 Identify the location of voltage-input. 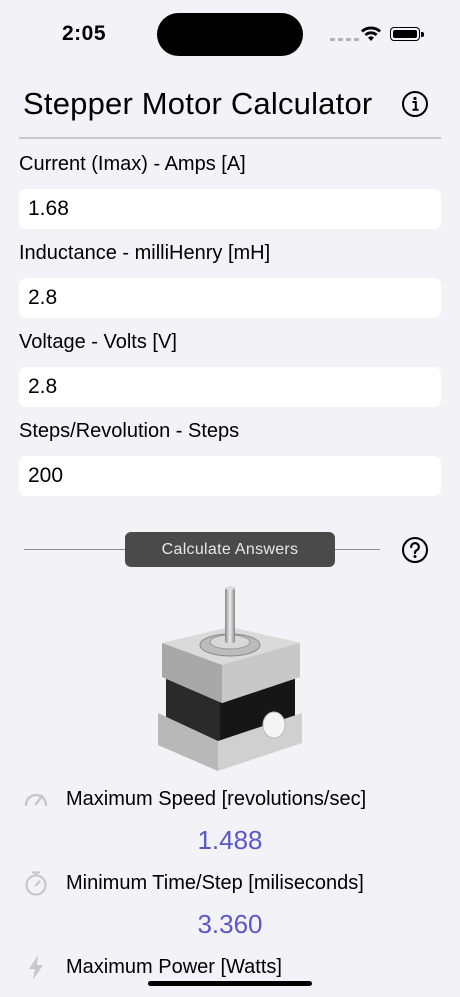
(230, 387).